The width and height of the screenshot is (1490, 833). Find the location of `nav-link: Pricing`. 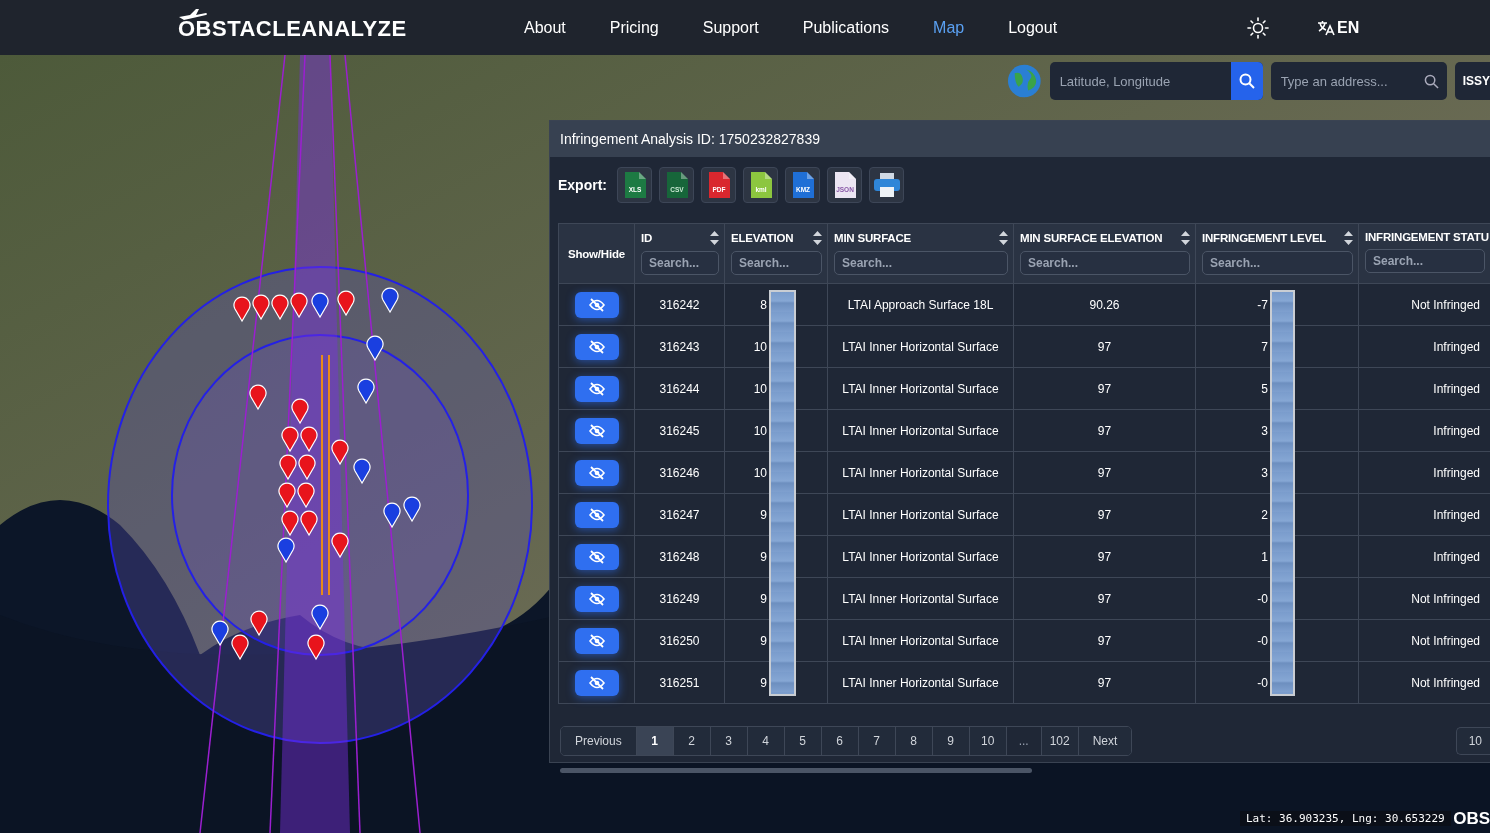

nav-link: Pricing is located at coordinates (634, 27).